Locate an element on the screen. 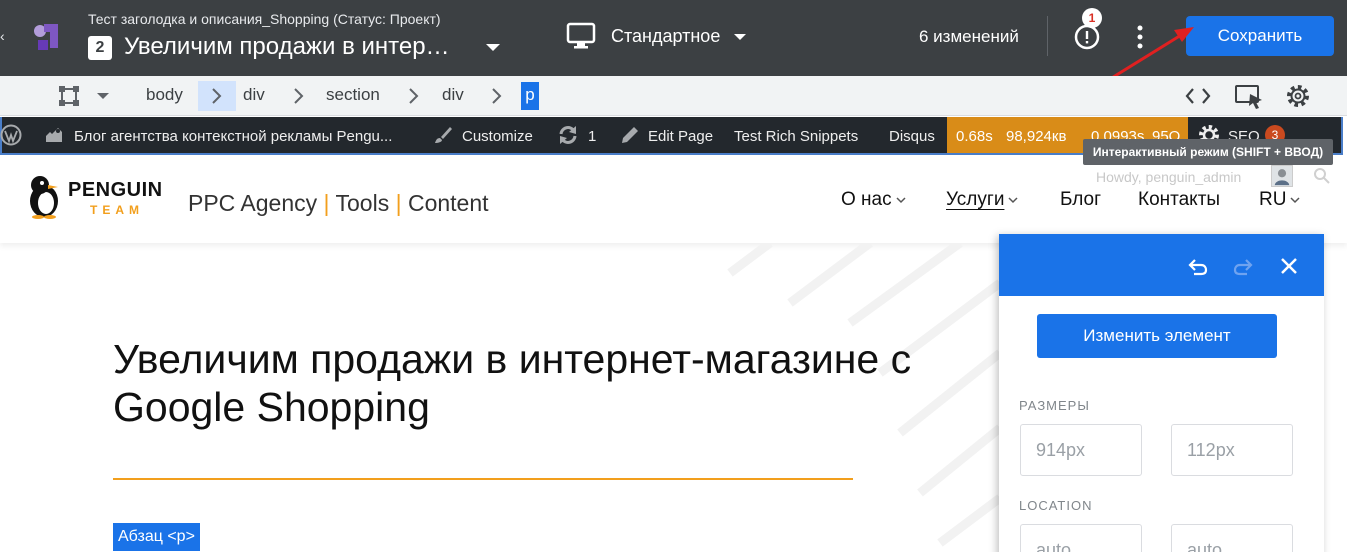 This screenshot has width=1347, height=552. nav-item-label: Услуги is located at coordinates (975, 199).